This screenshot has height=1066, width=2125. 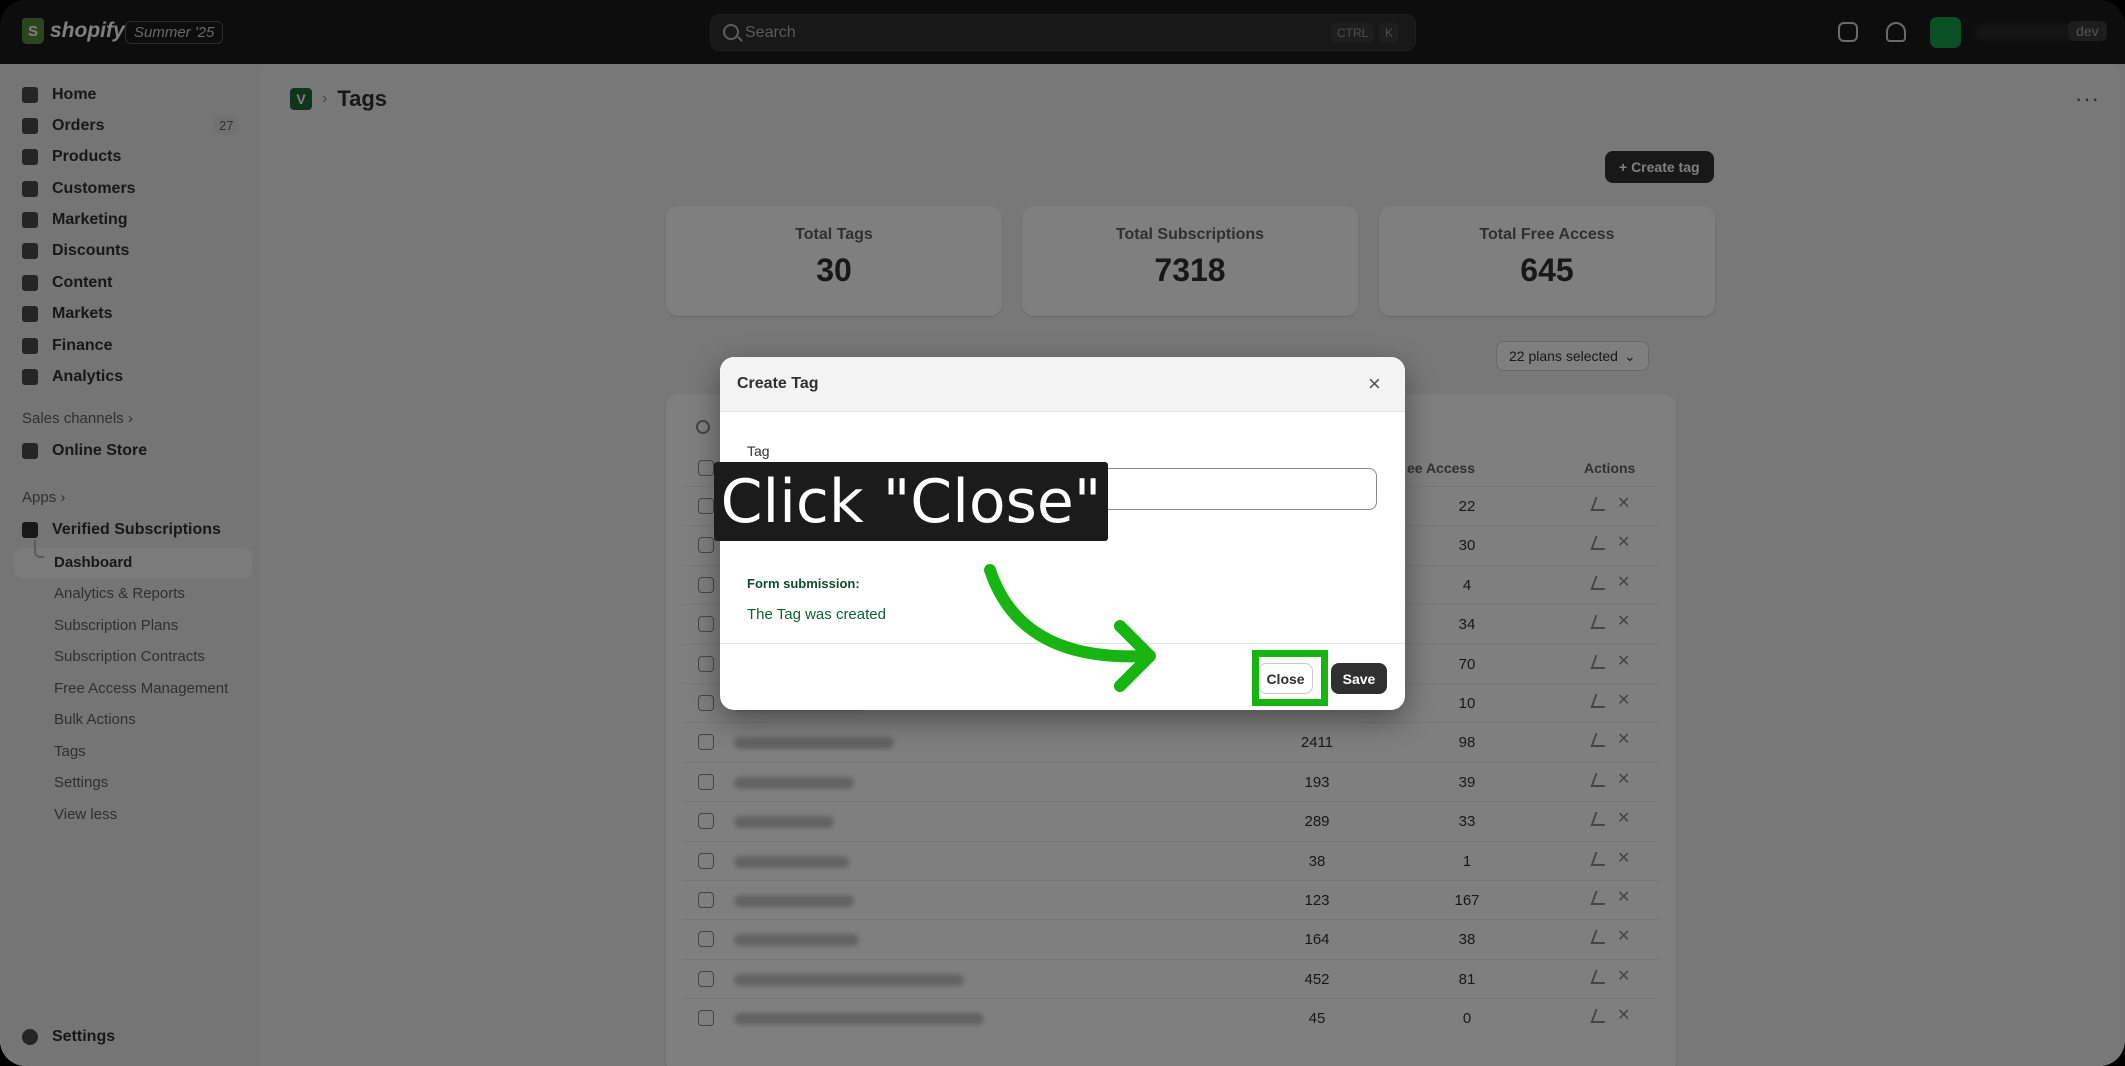 What do you see at coordinates (1062, 384) in the screenshot?
I see `modal-header: Create Tag ×` at bounding box center [1062, 384].